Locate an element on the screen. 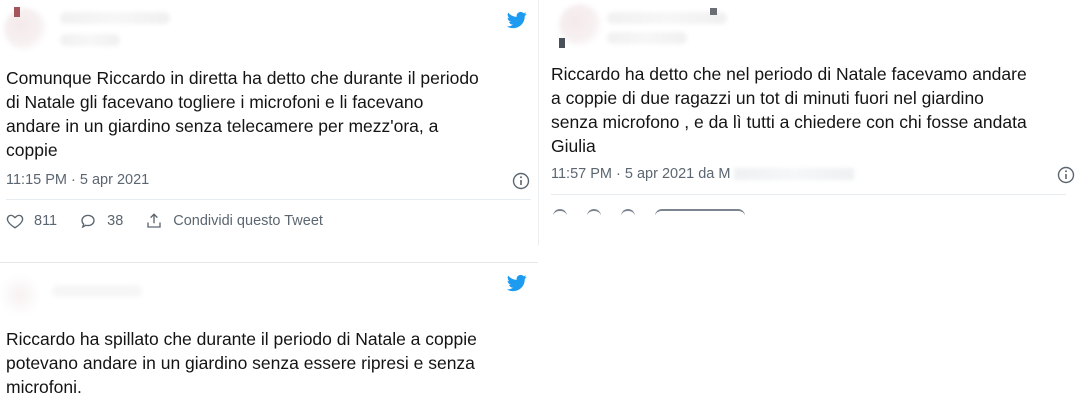 This screenshot has height=401, width=1077. action-bar-cropped is located at coordinates (703, 210).